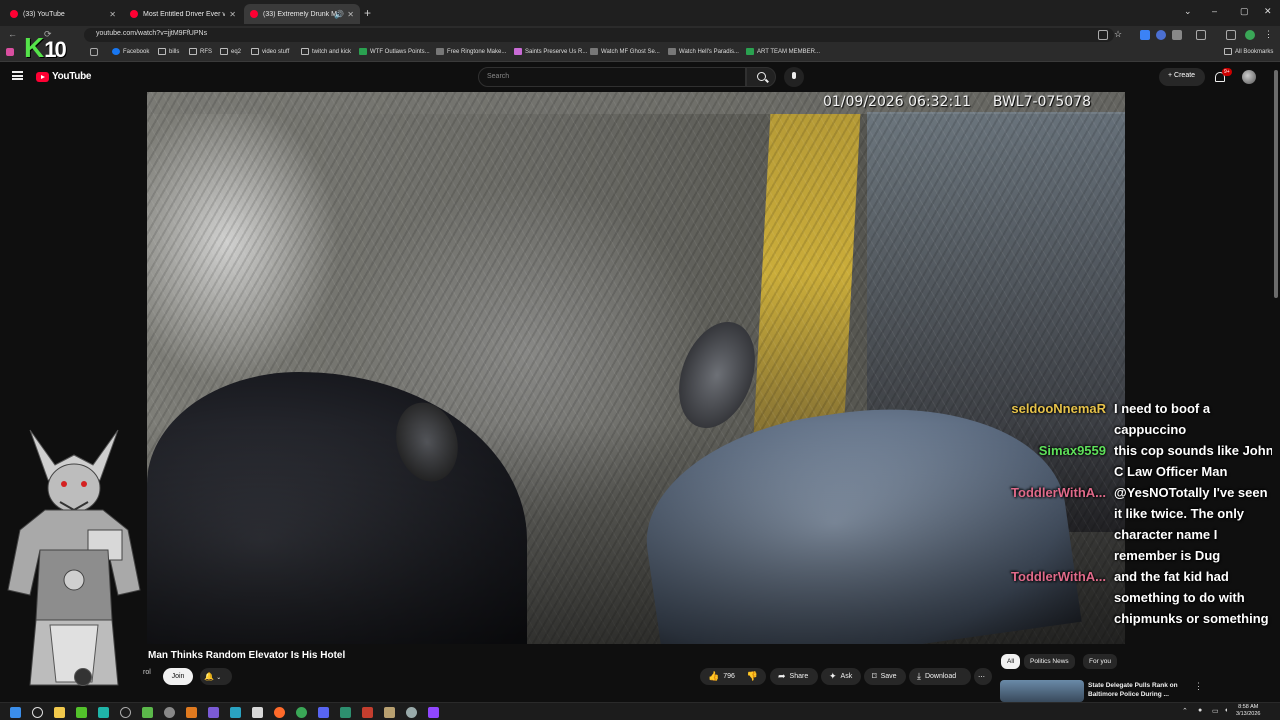 This screenshot has width=1280, height=720. Describe the element at coordinates (874, 676) in the screenshot. I see `bookmark-icon: ⌑` at that location.